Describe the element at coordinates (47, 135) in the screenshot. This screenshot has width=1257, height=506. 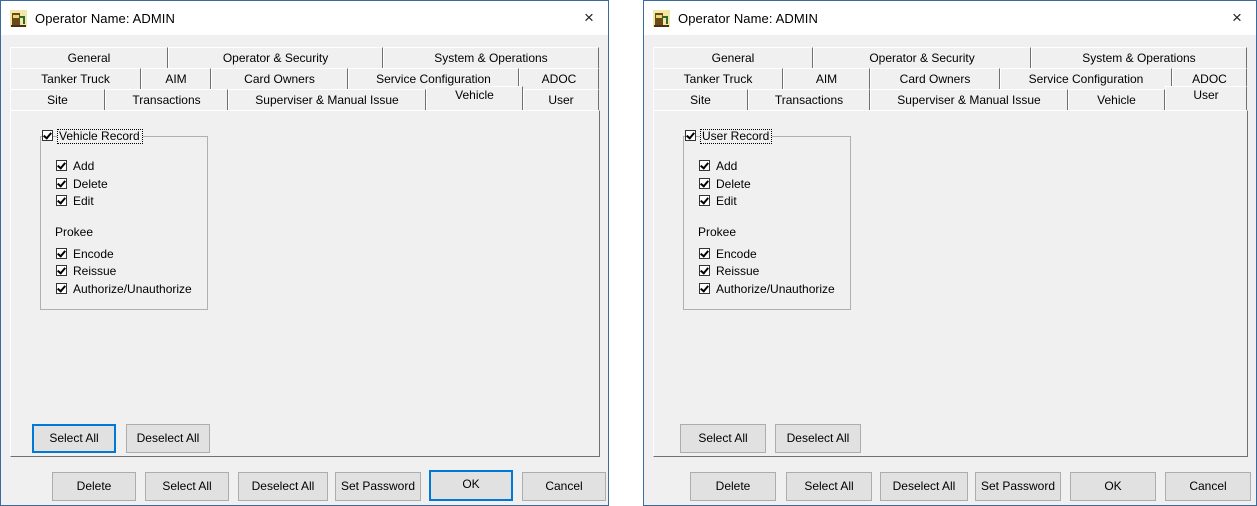
I see `checkbox-vehicle-record` at that location.